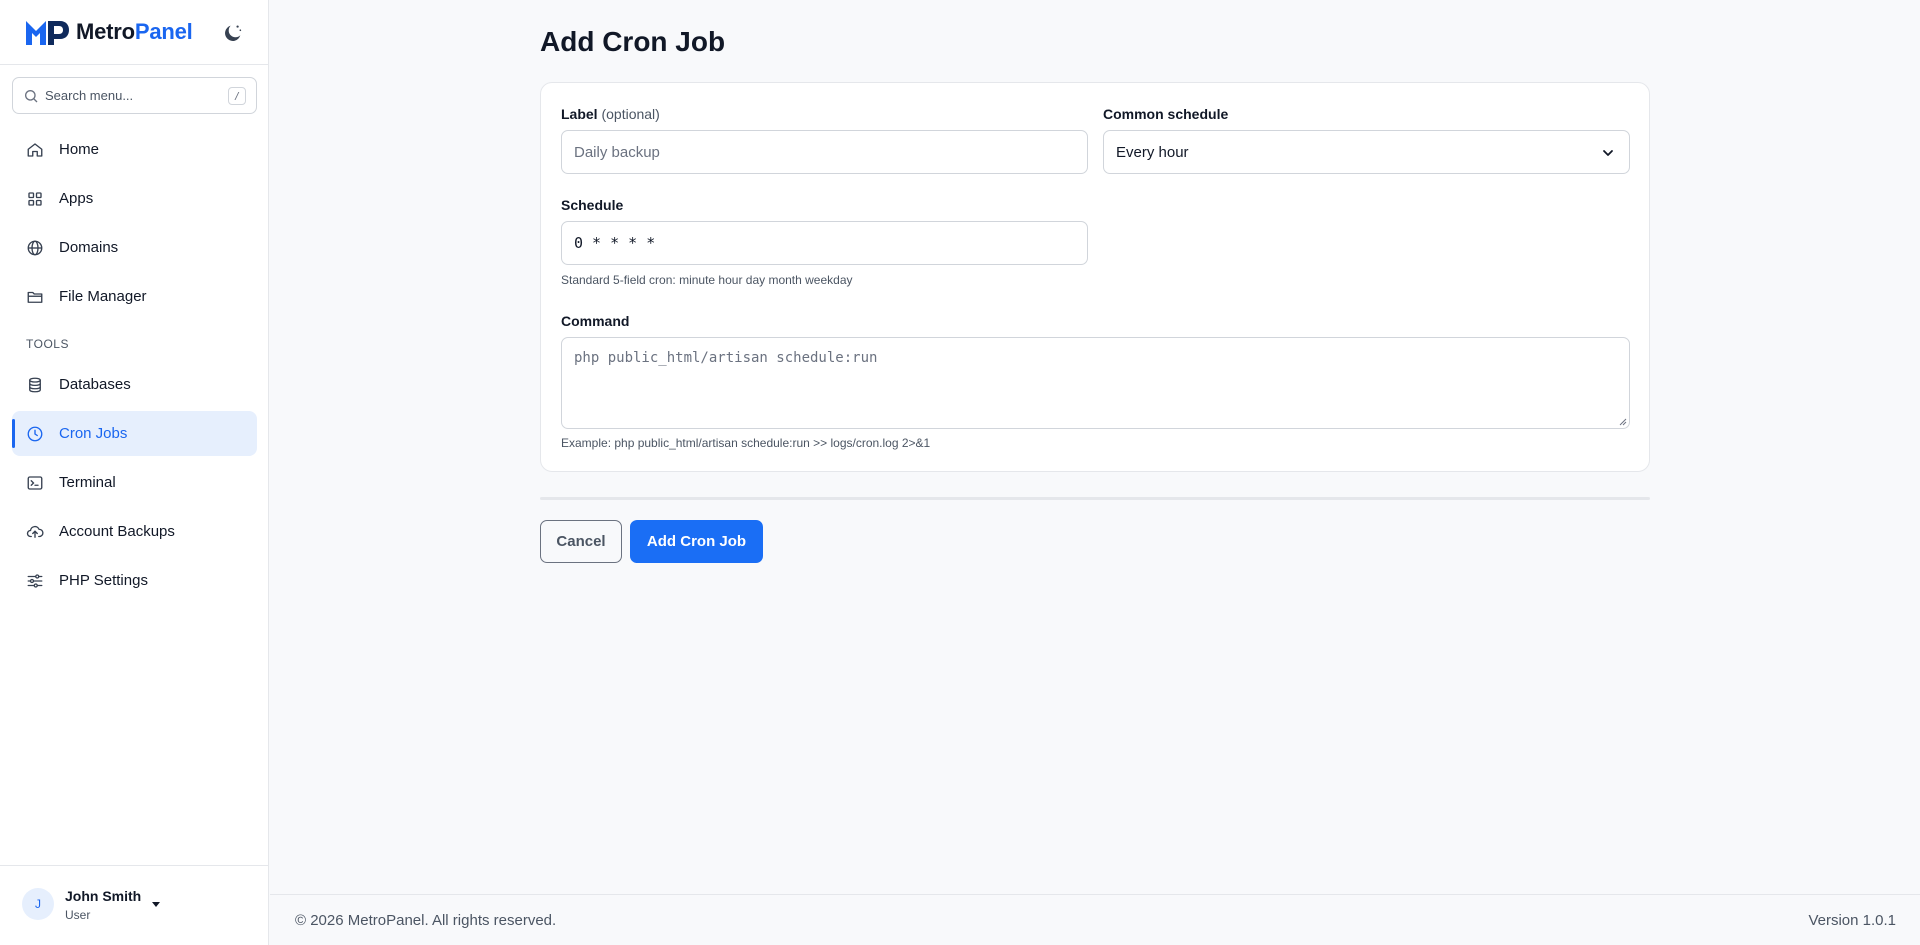  Describe the element at coordinates (95, 384) in the screenshot. I see `sidebar-item-label: Databases` at that location.